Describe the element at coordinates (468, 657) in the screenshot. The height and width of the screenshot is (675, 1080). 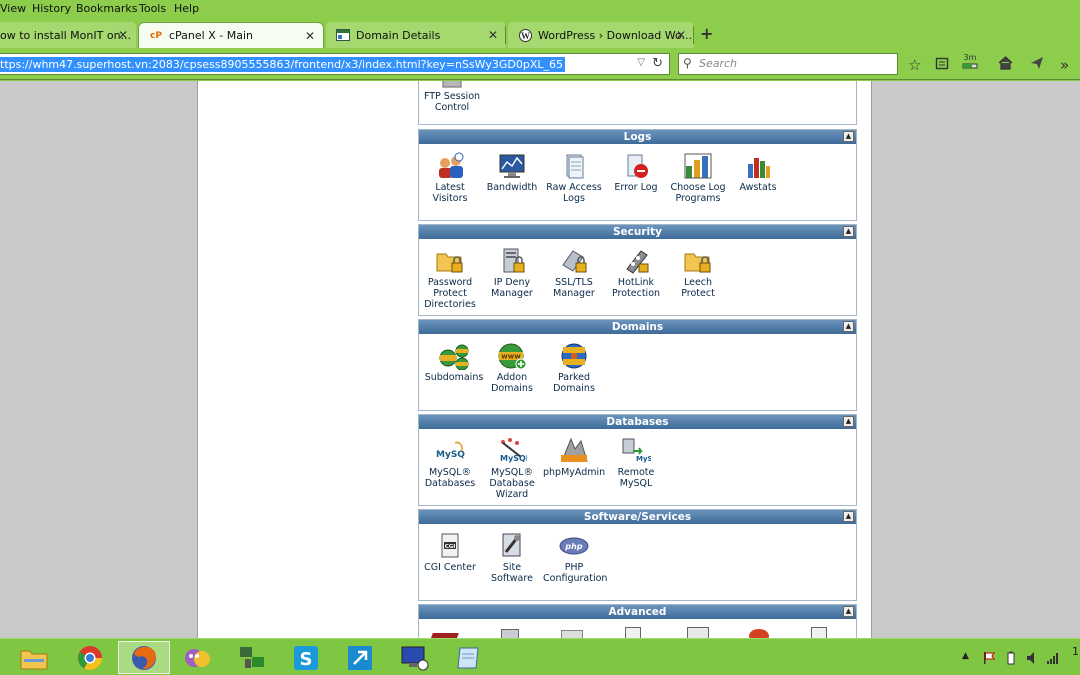
I see `notepad-icon` at that location.